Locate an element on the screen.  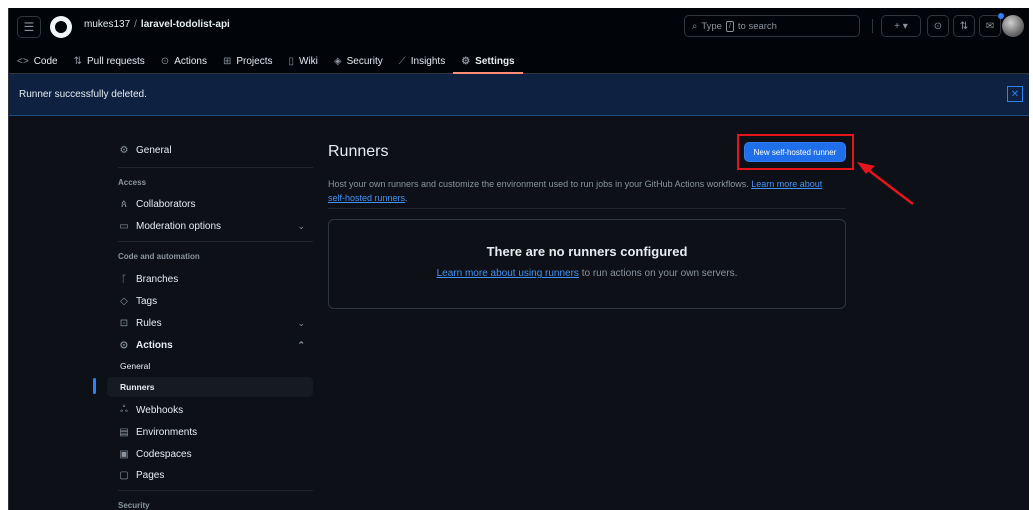
annotation-arrow-icon is located at coordinates (885, 183).